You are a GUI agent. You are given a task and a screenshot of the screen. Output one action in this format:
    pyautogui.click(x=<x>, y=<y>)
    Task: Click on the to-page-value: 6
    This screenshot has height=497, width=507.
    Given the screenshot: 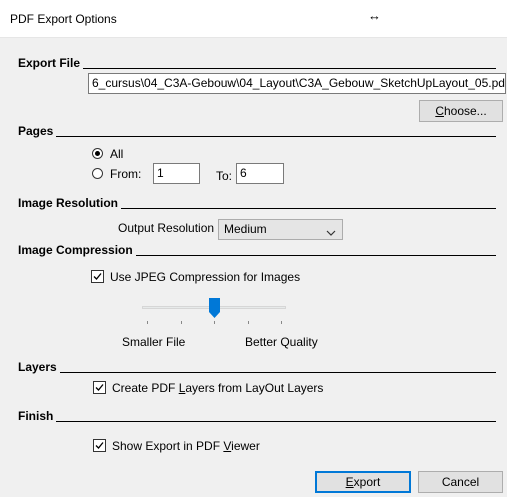 What is the action you would take?
    pyautogui.click(x=243, y=173)
    